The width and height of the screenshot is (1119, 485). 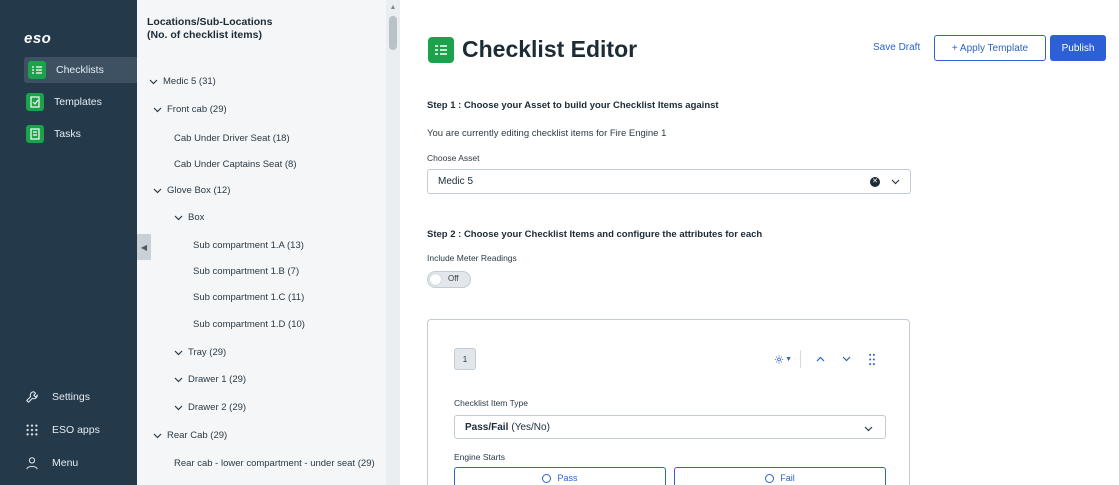 I want to click on wrench-icon, so click(x=32, y=397).